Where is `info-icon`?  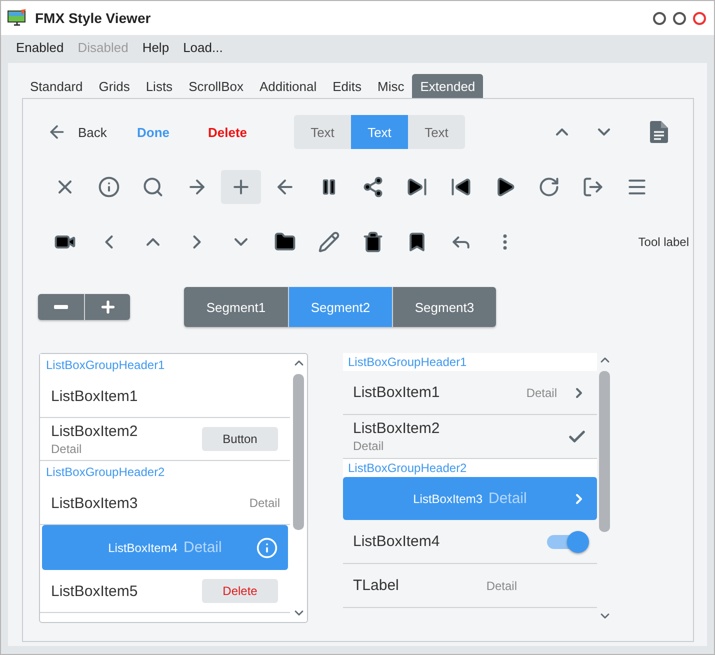
info-icon is located at coordinates (109, 187).